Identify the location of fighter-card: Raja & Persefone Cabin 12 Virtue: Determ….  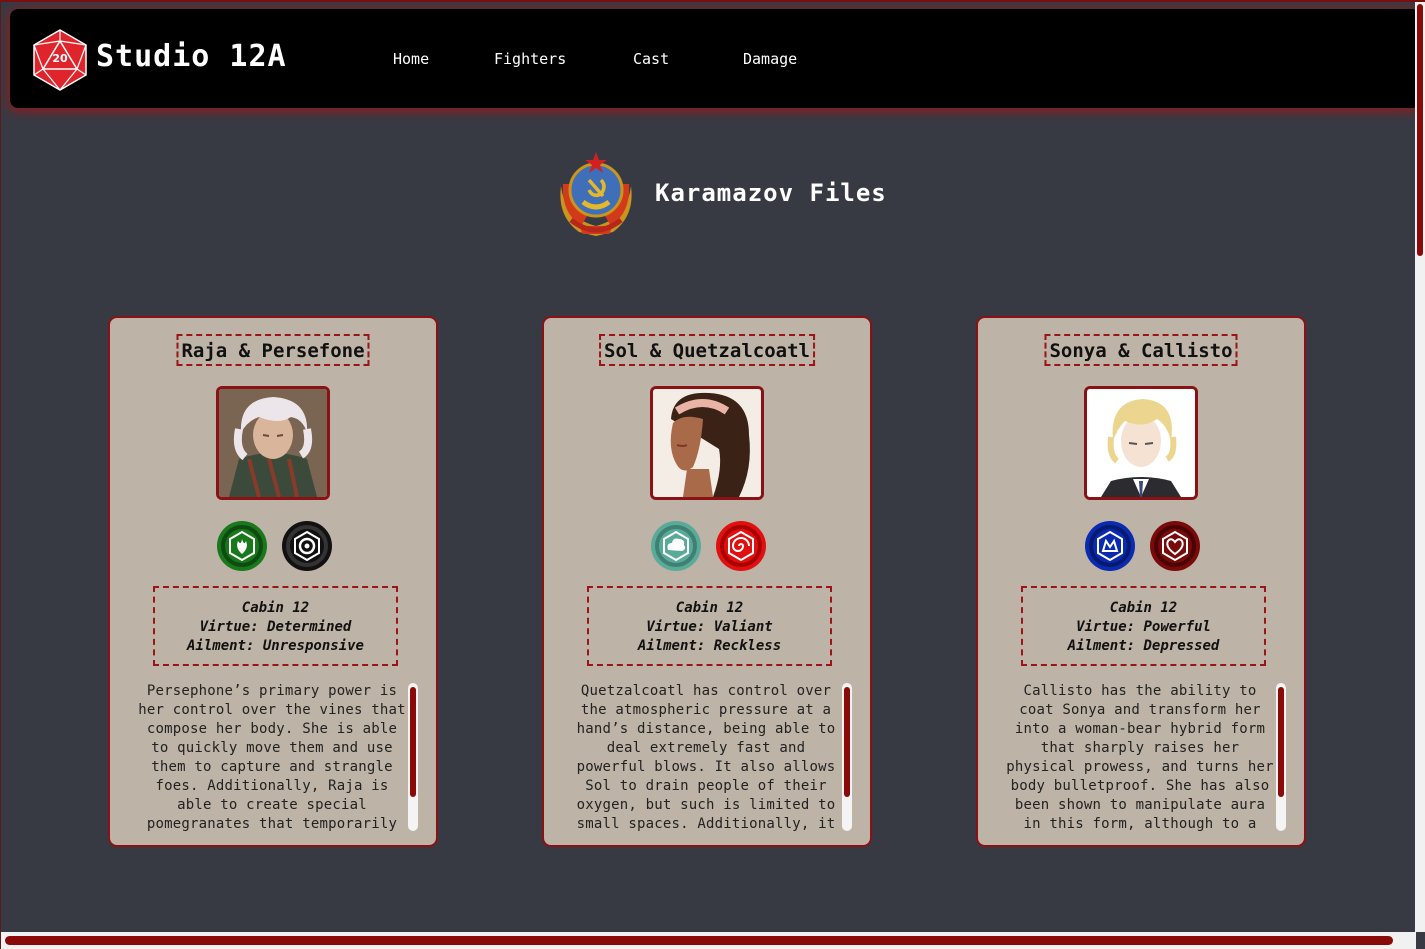
(273, 581).